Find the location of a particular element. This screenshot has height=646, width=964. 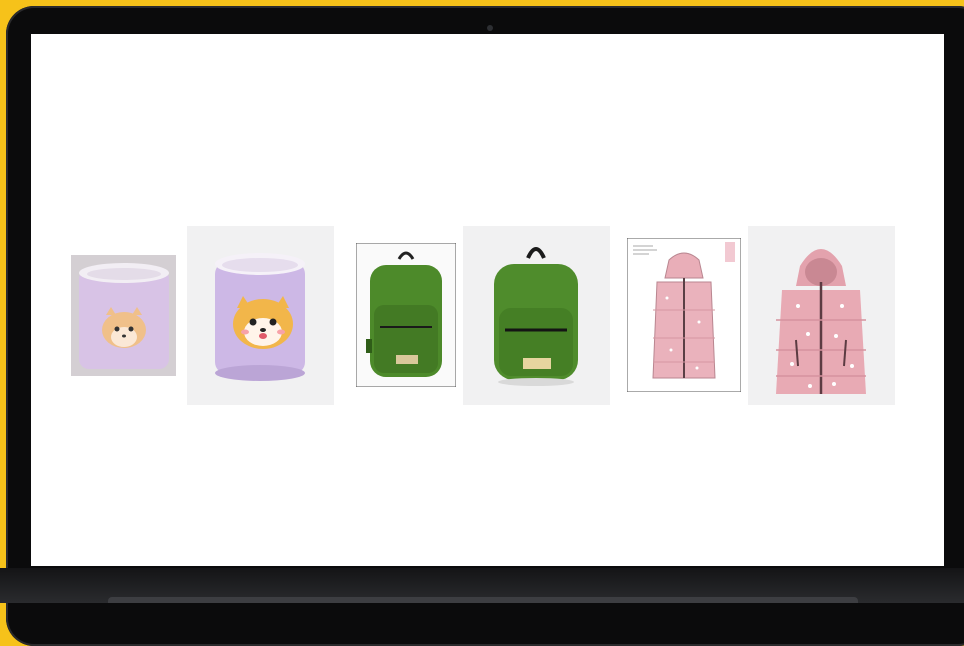

product-image-backpack is located at coordinates (536, 315).